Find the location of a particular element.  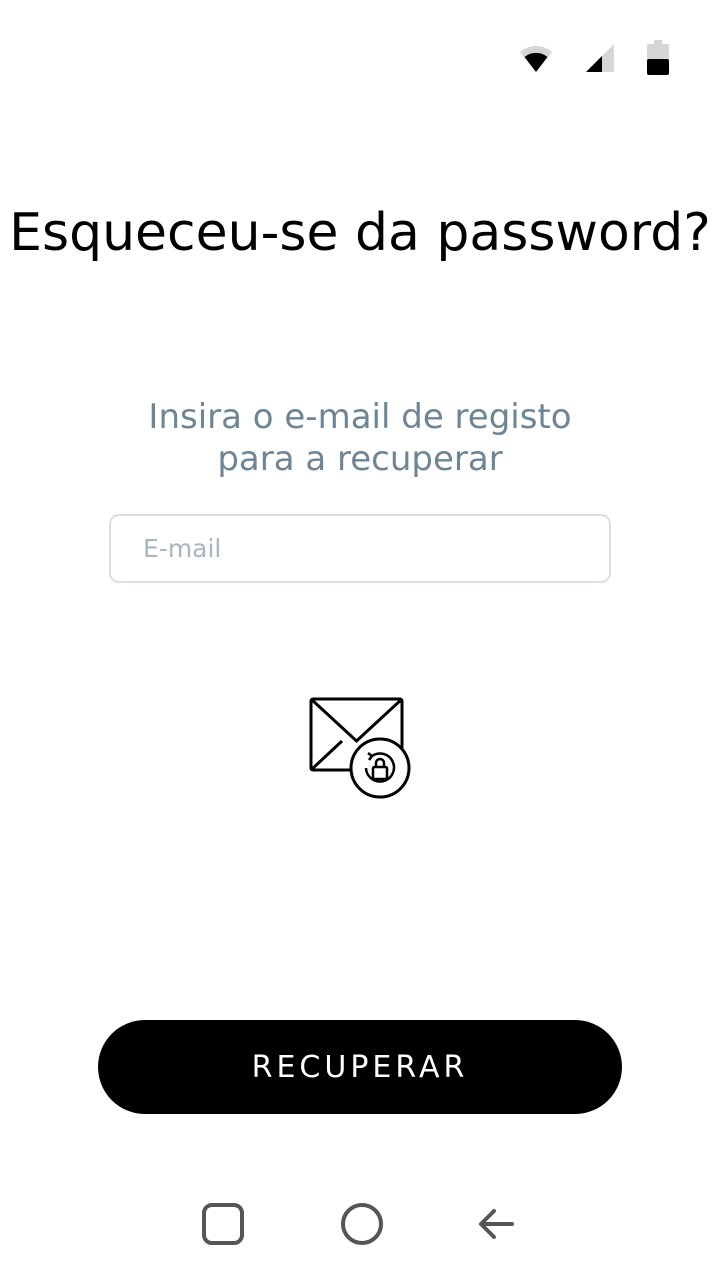

wifi-icon is located at coordinates (536, 58).